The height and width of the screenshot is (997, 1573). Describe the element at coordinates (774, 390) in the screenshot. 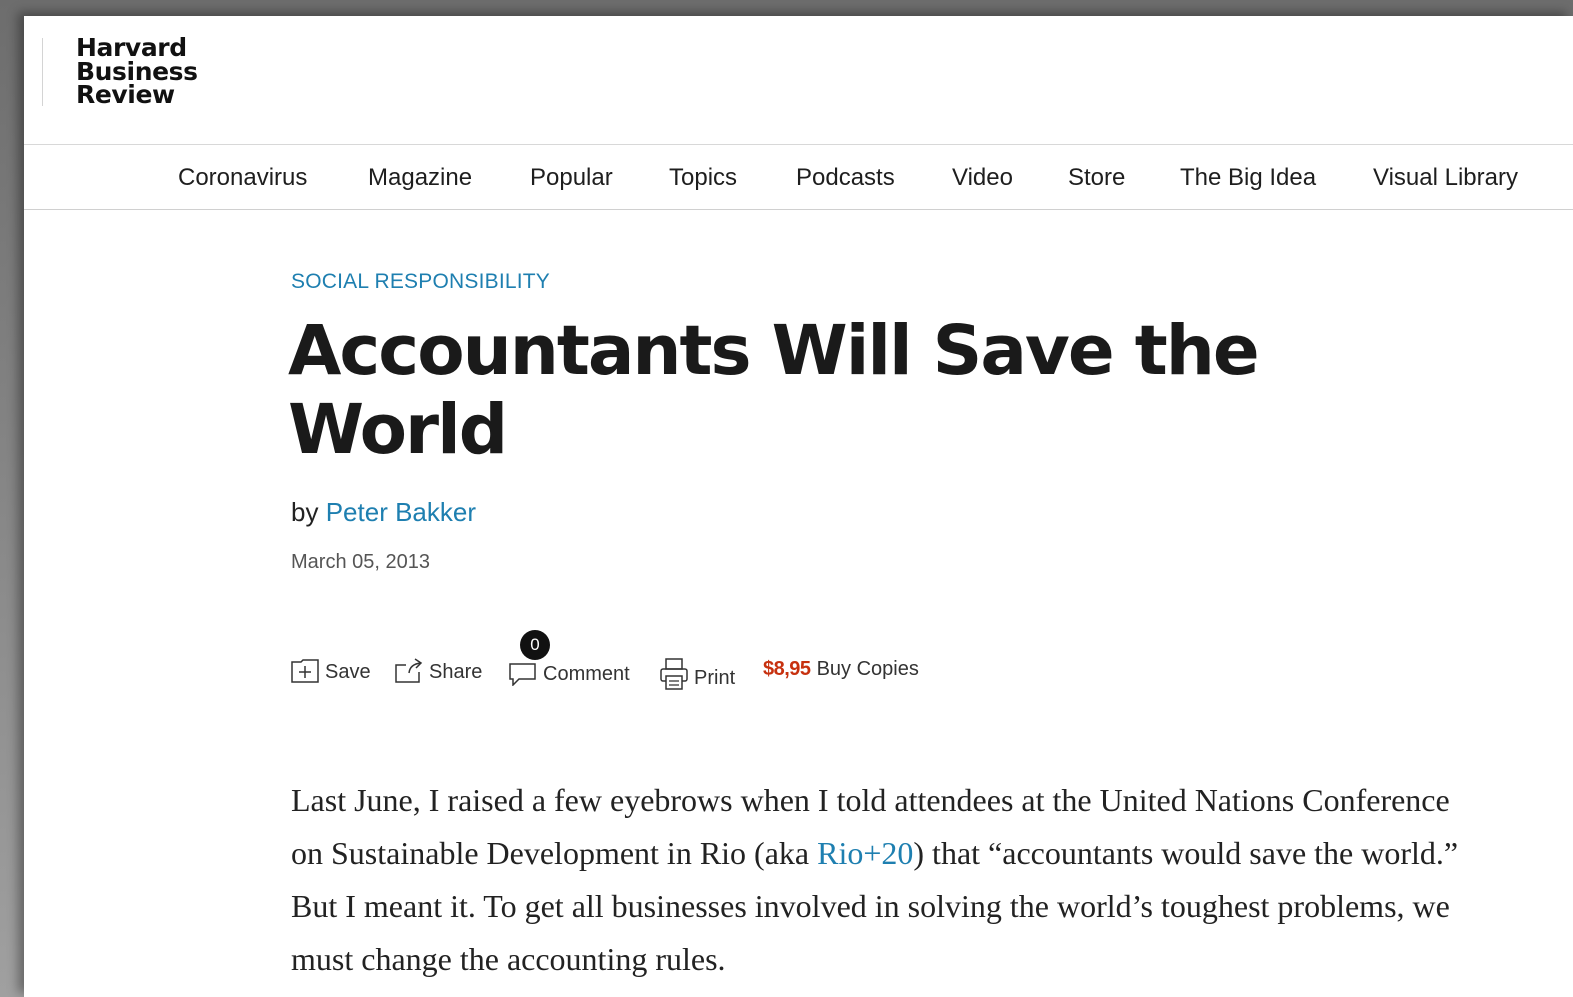

I see `article-title: Accountants Will Save the World` at that location.